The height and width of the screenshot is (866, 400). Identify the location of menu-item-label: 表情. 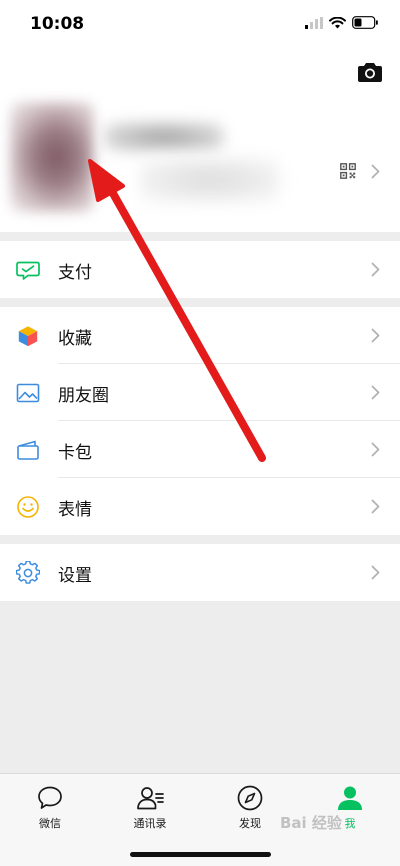
(75, 510).